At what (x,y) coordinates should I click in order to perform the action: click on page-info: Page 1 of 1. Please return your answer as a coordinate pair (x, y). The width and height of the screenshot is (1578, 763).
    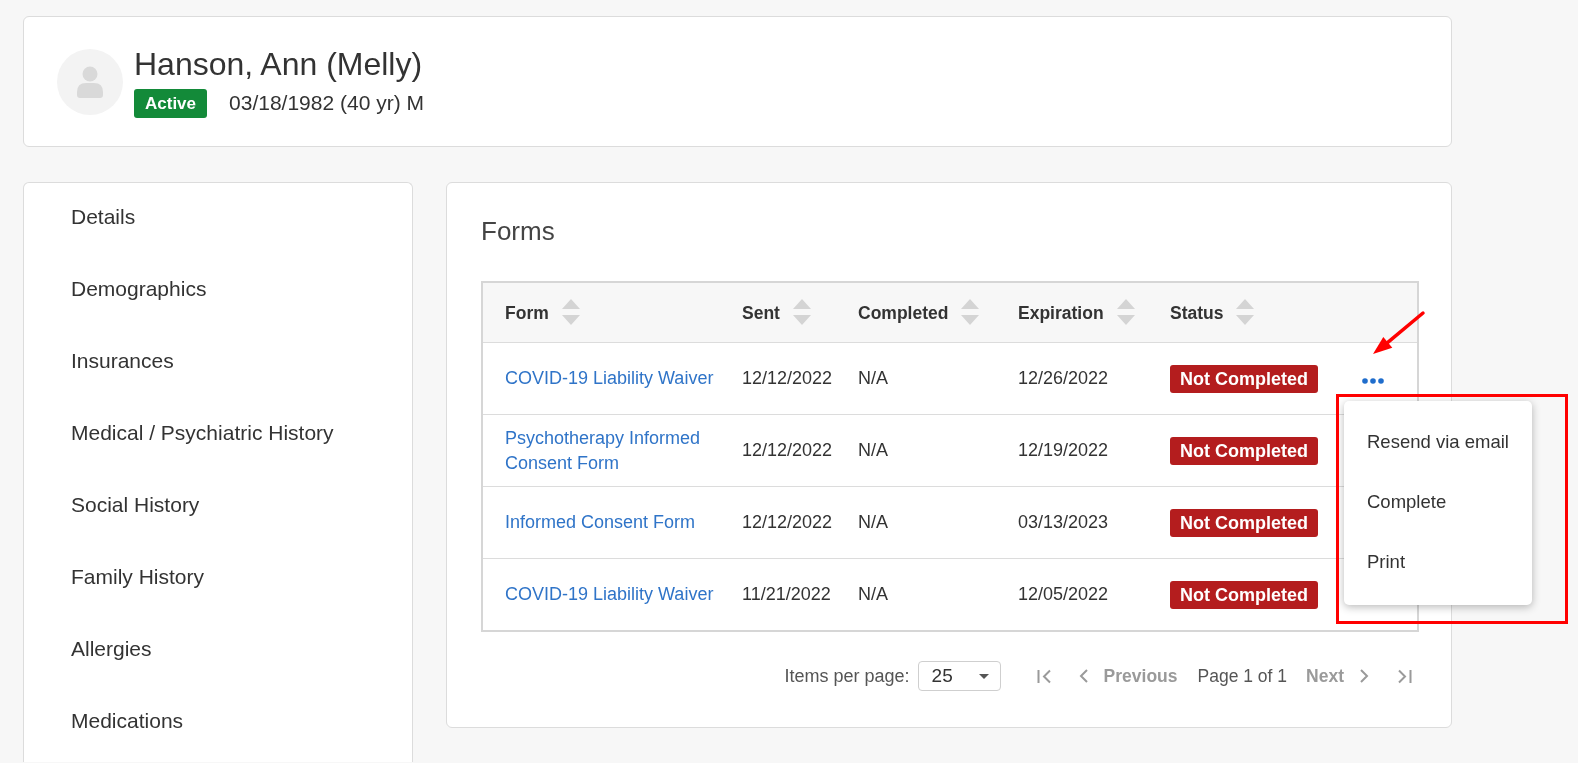
    Looking at the image, I should click on (1242, 676).